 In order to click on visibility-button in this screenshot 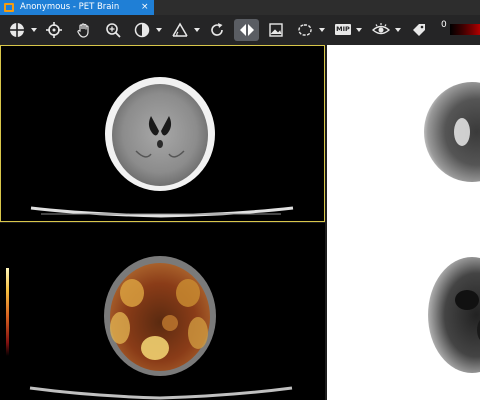, I will do `click(381, 30)`.